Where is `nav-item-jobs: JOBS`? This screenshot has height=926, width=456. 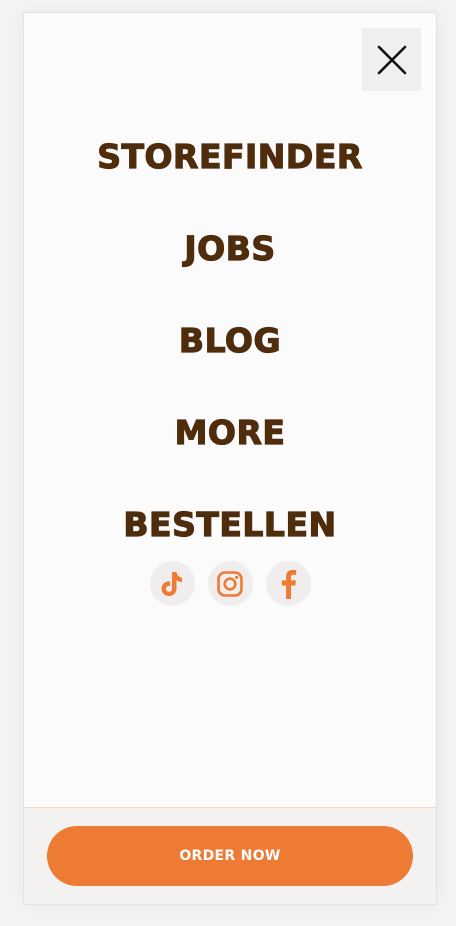
nav-item-jobs: JOBS is located at coordinates (230, 271).